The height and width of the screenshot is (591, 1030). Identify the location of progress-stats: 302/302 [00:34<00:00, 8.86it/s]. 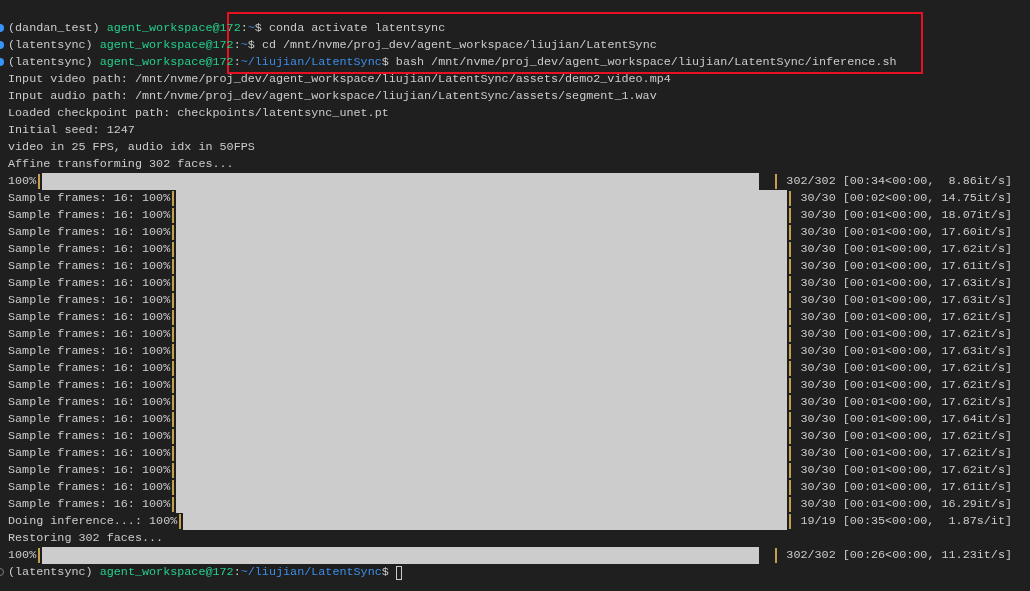
(899, 181).